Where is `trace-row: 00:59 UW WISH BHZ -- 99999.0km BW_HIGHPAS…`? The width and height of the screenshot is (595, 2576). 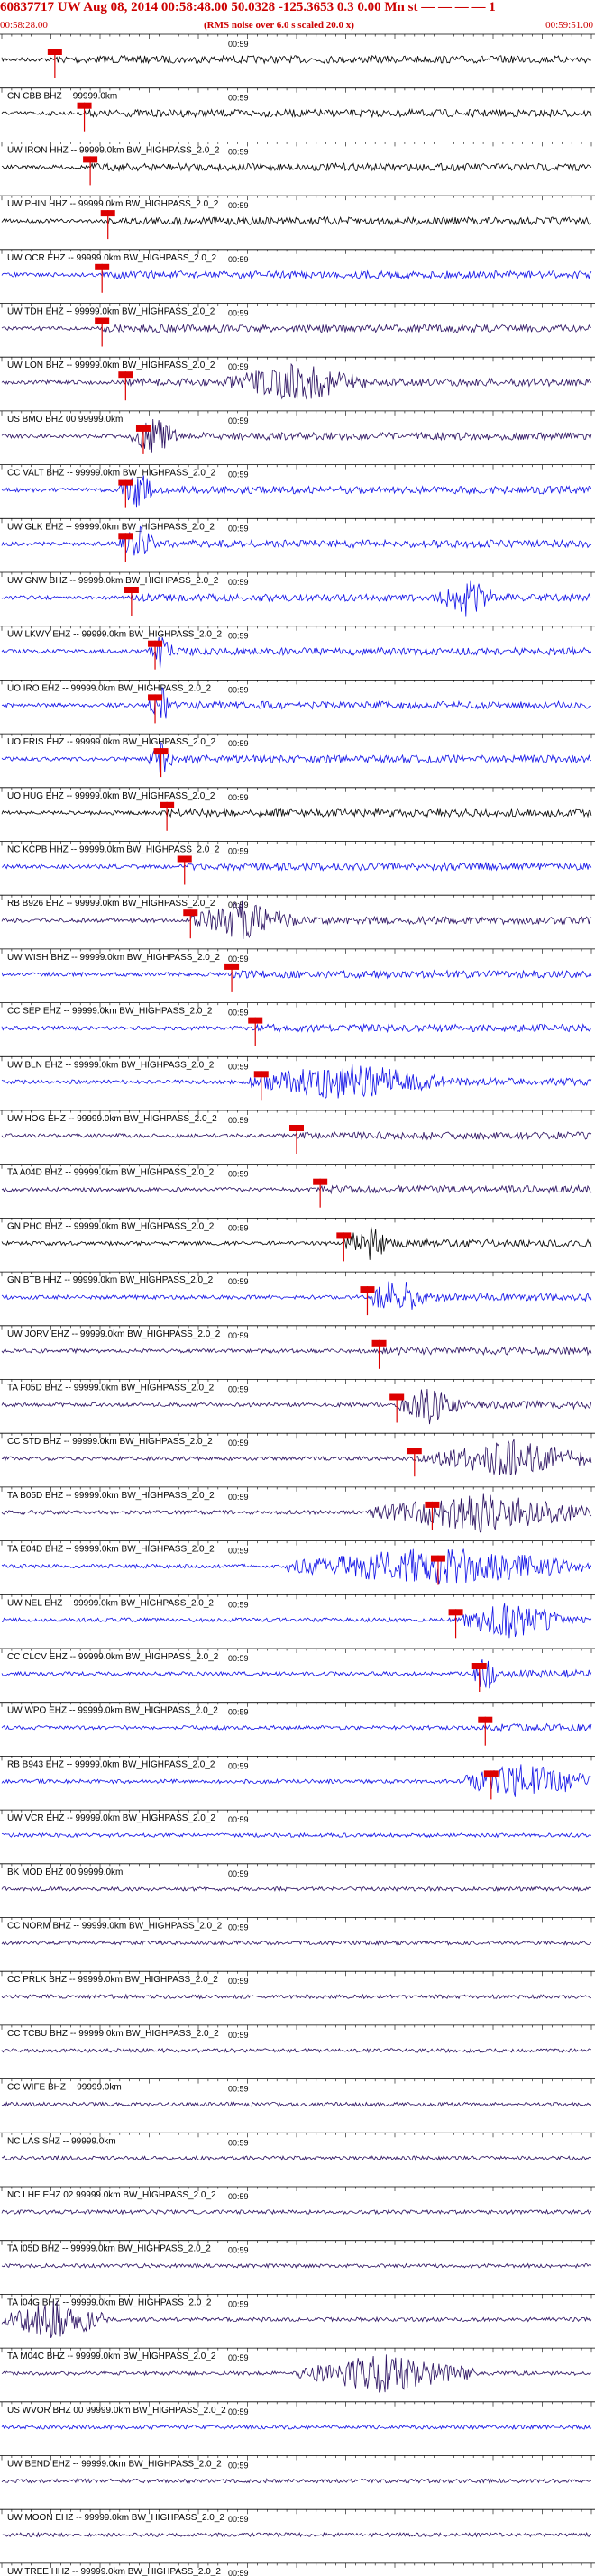
trace-row: 00:59 UW WISH BHZ -- 99999.0km BW_HIGHPAS… is located at coordinates (297, 970).